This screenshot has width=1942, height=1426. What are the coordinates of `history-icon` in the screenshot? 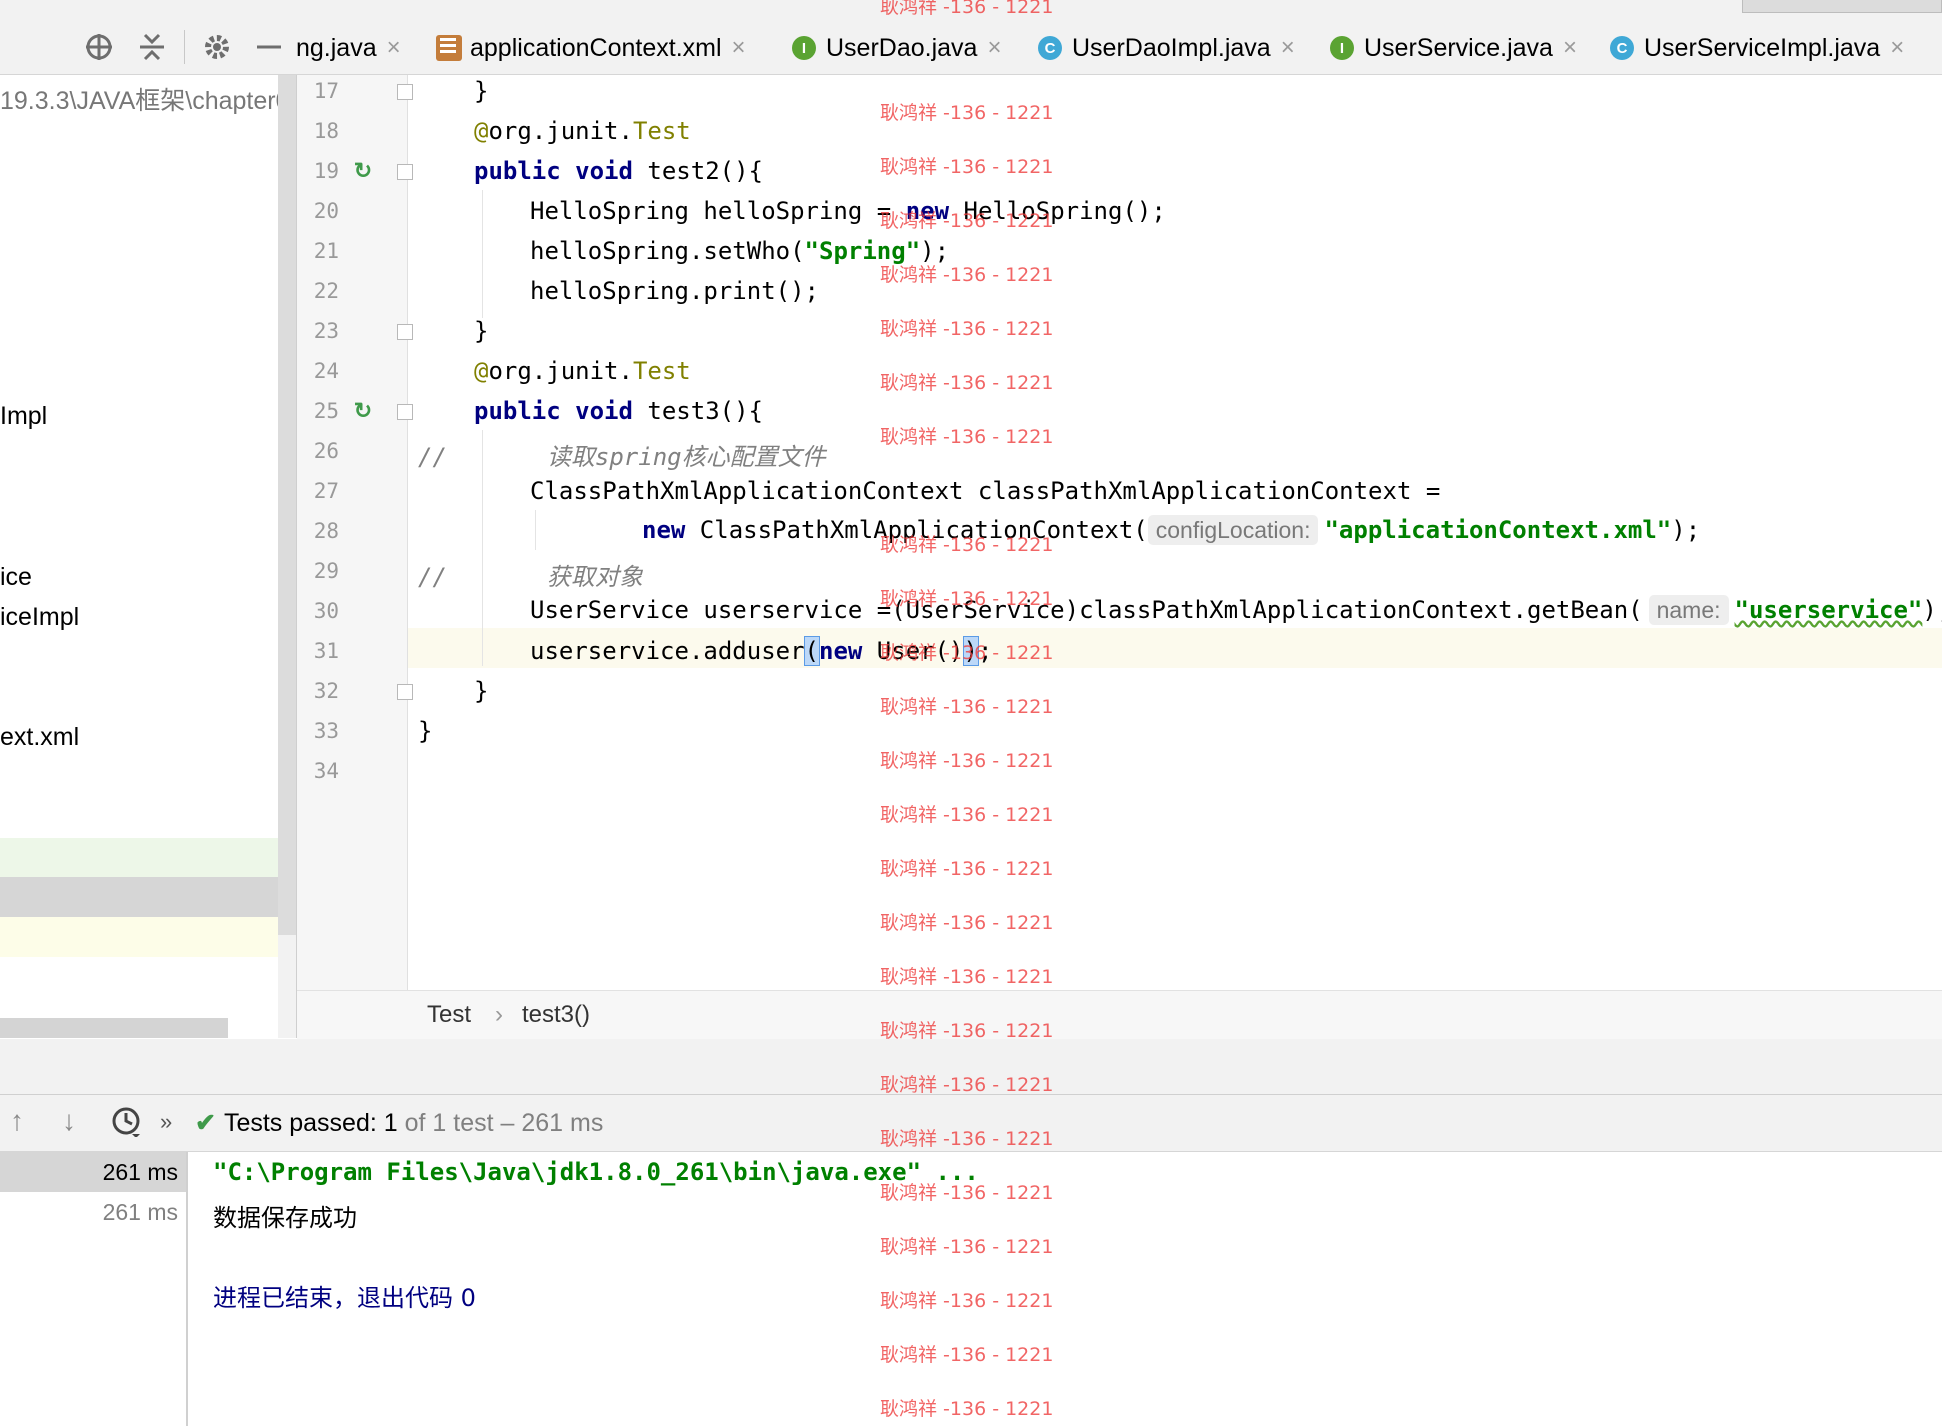 It's located at (126, 1124).